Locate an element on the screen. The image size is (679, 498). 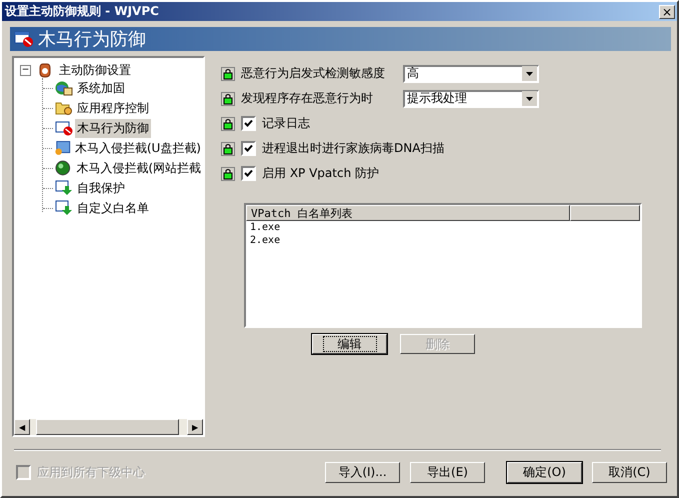
horizontal-scrollbar: ◀ ▶ is located at coordinates (108, 427).